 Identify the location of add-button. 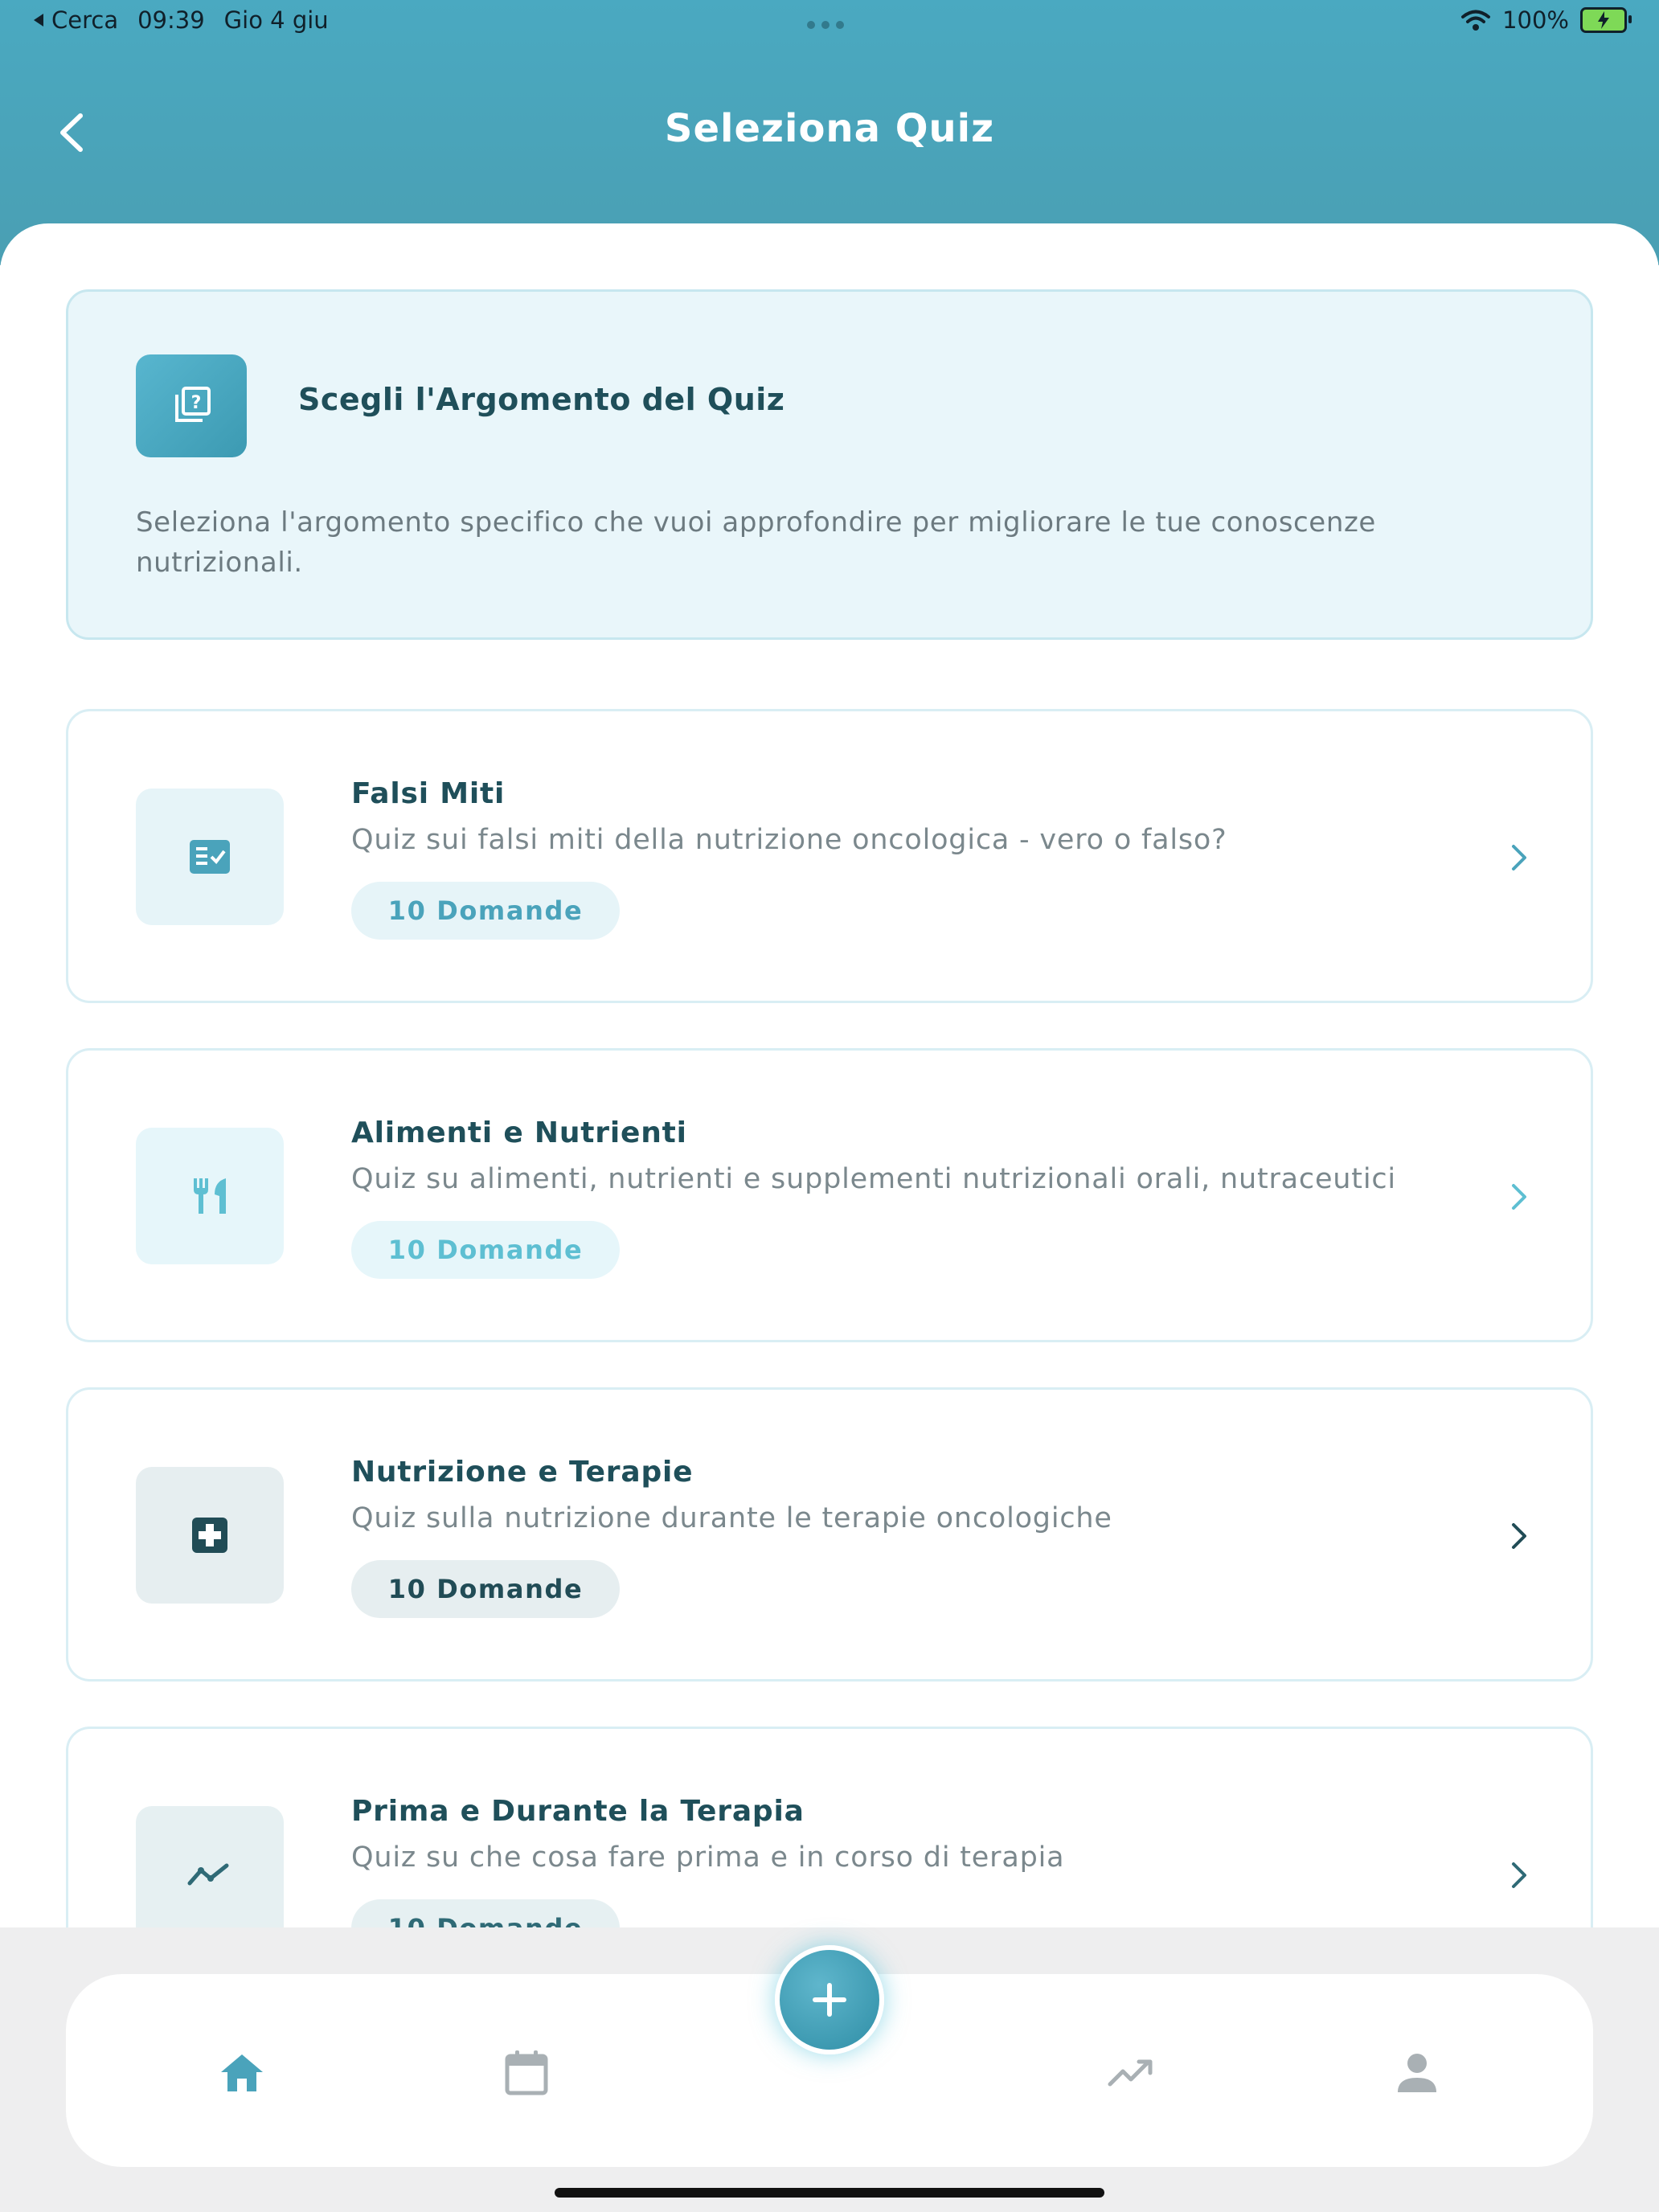
(829, 2000).